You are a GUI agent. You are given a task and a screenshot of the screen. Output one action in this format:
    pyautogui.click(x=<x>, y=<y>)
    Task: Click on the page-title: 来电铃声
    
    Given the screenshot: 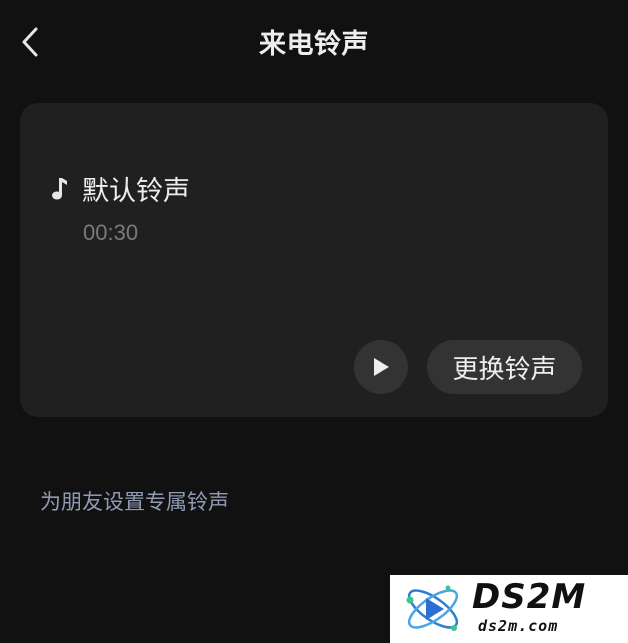 What is the action you would take?
    pyautogui.click(x=314, y=44)
    